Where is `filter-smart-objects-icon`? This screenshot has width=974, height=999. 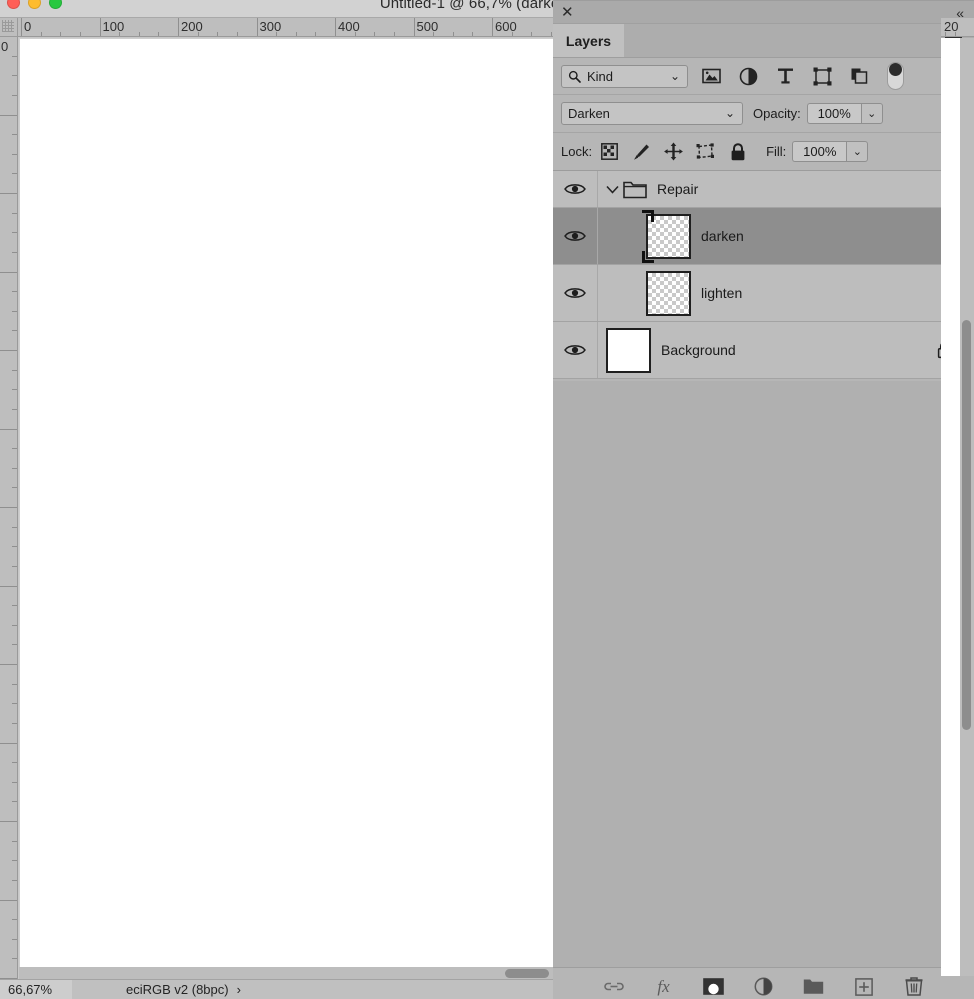 filter-smart-objects-icon is located at coordinates (859, 76).